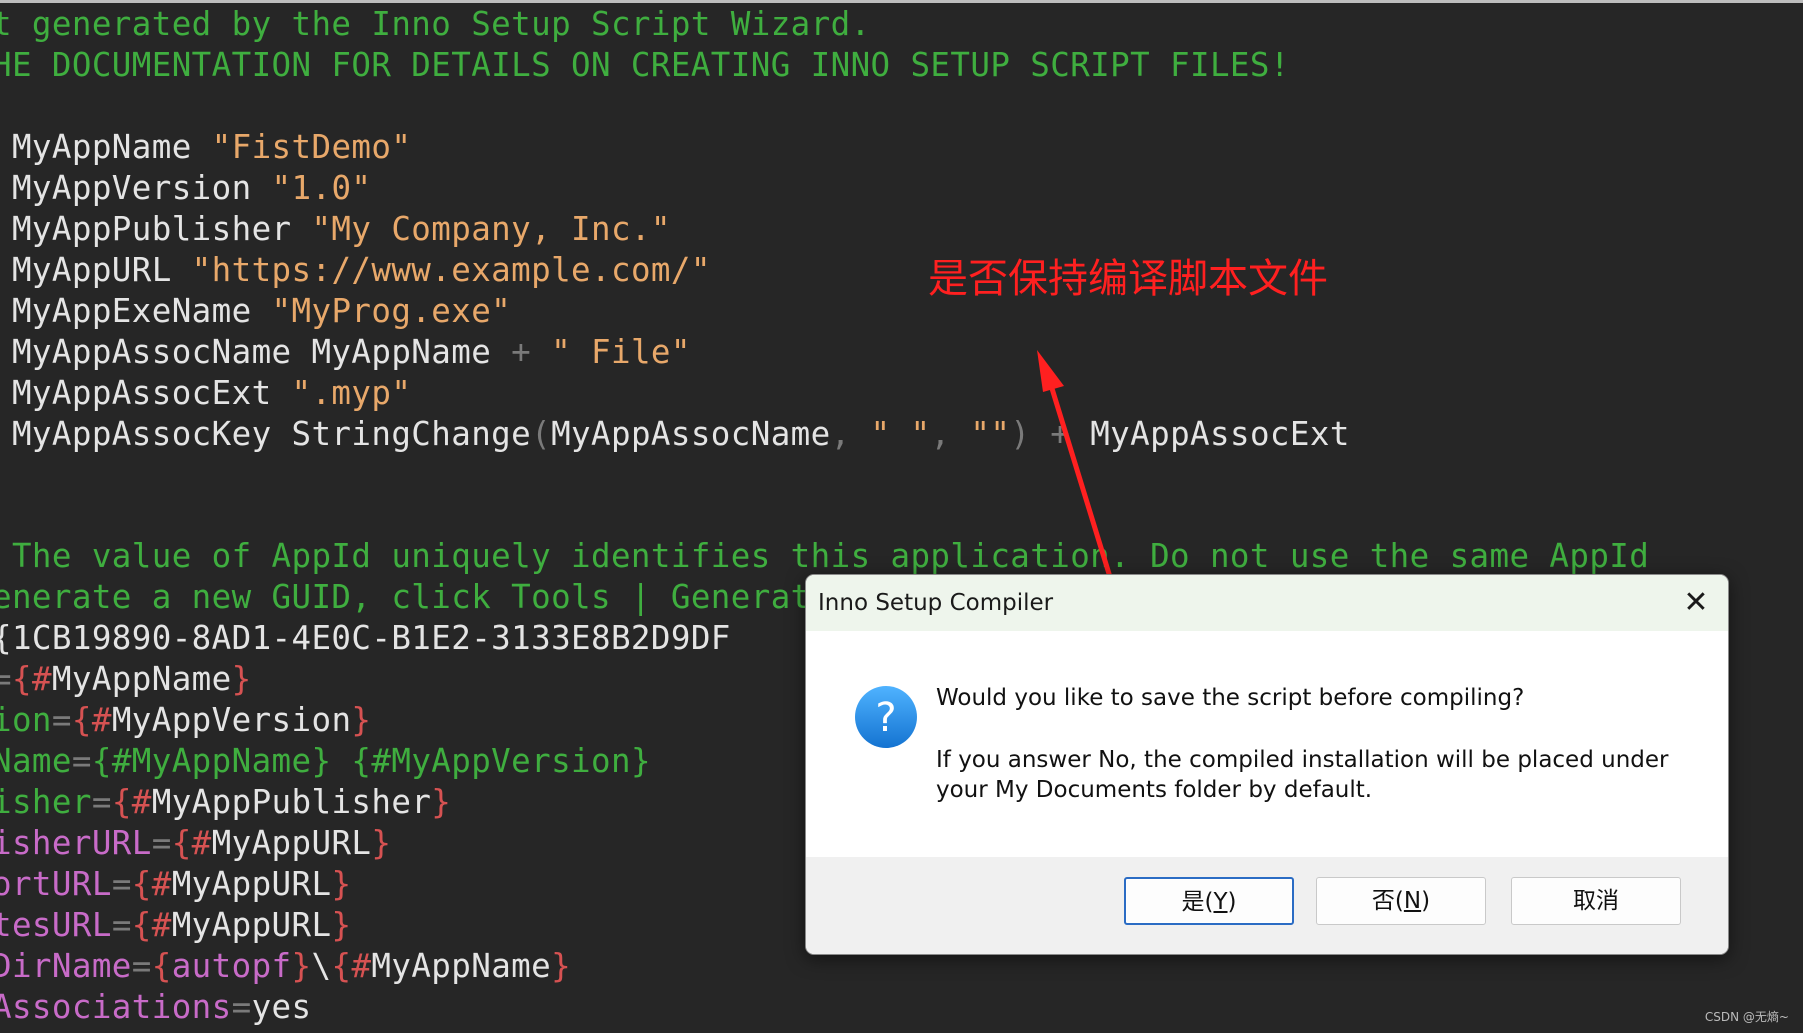 Image resolution: width=1803 pixels, height=1033 pixels. I want to click on watermark: CSDN @无熵~, so click(1746, 1017).